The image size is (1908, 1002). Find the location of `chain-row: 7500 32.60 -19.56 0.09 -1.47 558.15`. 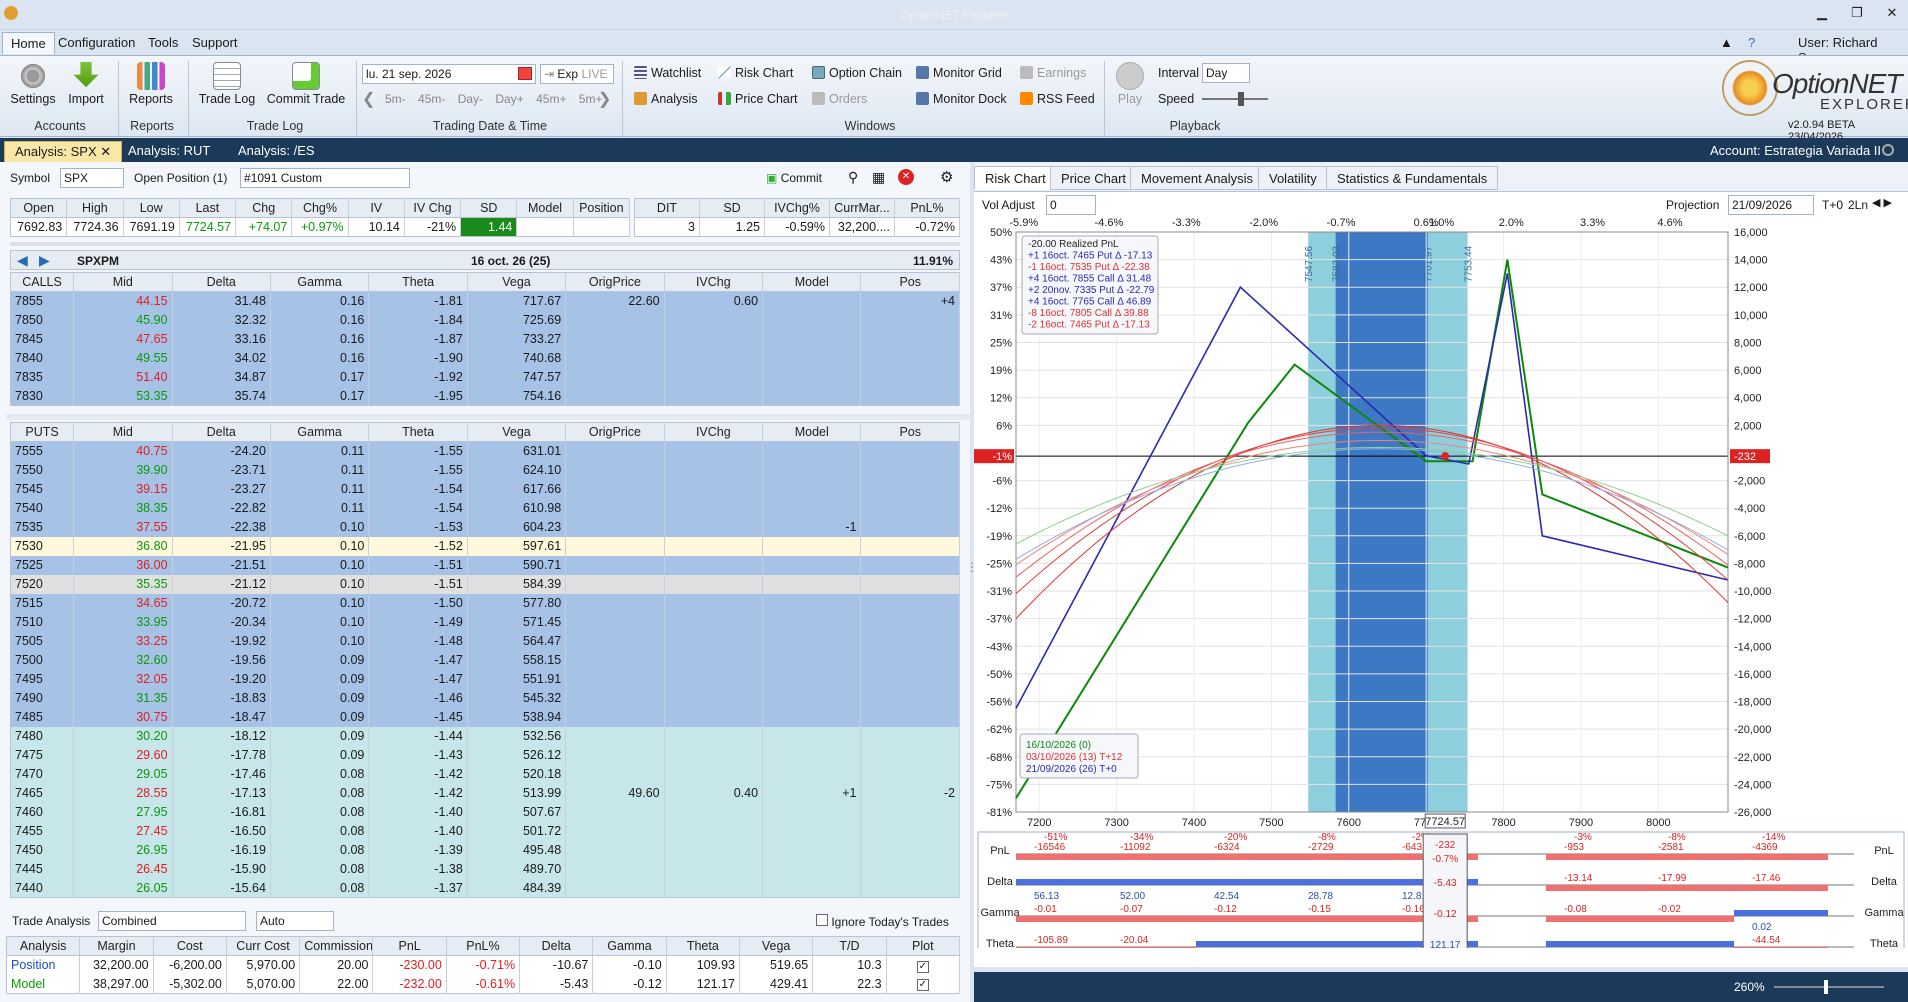

chain-row: 7500 32.60 -19.56 0.09 -1.47 558.15 is located at coordinates (485, 660).